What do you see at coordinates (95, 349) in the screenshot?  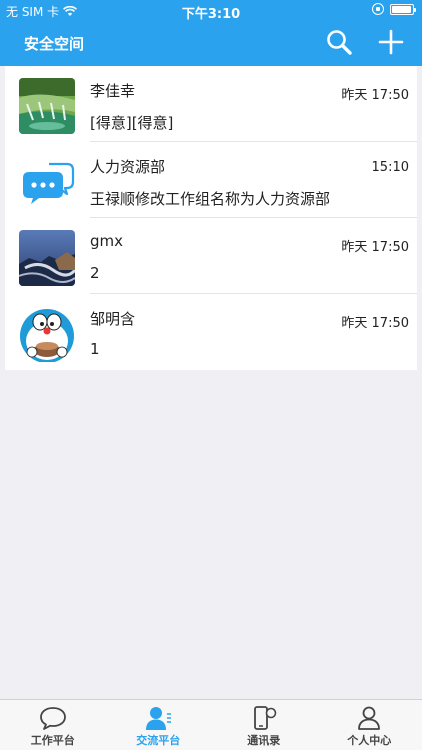 I see `conversation-message: 1` at bounding box center [95, 349].